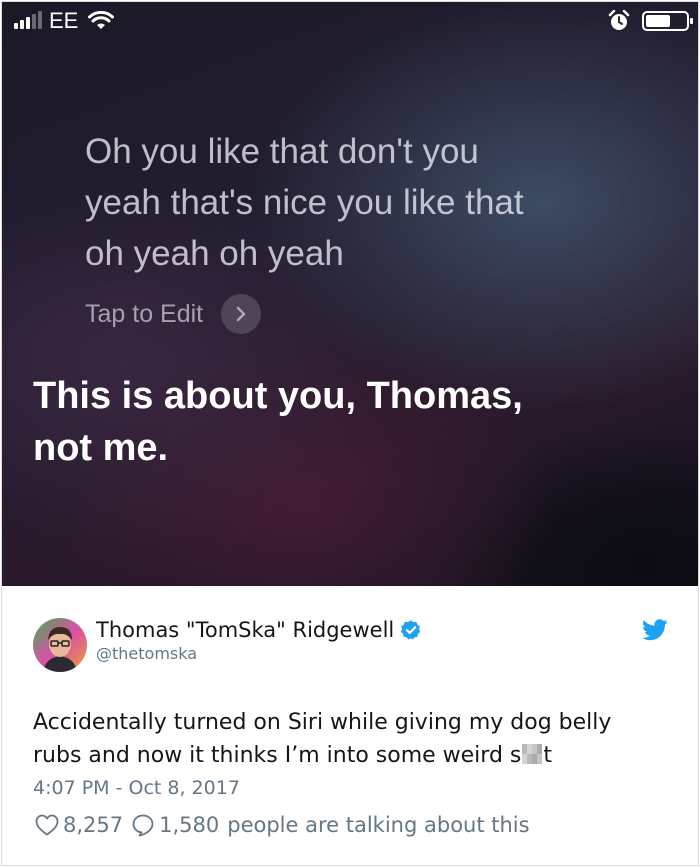 This screenshot has height=867, width=700. Describe the element at coordinates (282, 151) in the screenshot. I see `transcript-line: Oh you like that don't you` at that location.